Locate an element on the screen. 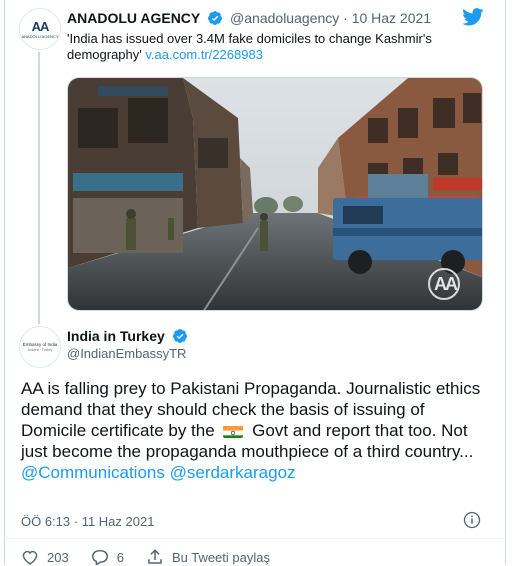  avatar-line2: Ankara · Turkey is located at coordinates (40, 350).